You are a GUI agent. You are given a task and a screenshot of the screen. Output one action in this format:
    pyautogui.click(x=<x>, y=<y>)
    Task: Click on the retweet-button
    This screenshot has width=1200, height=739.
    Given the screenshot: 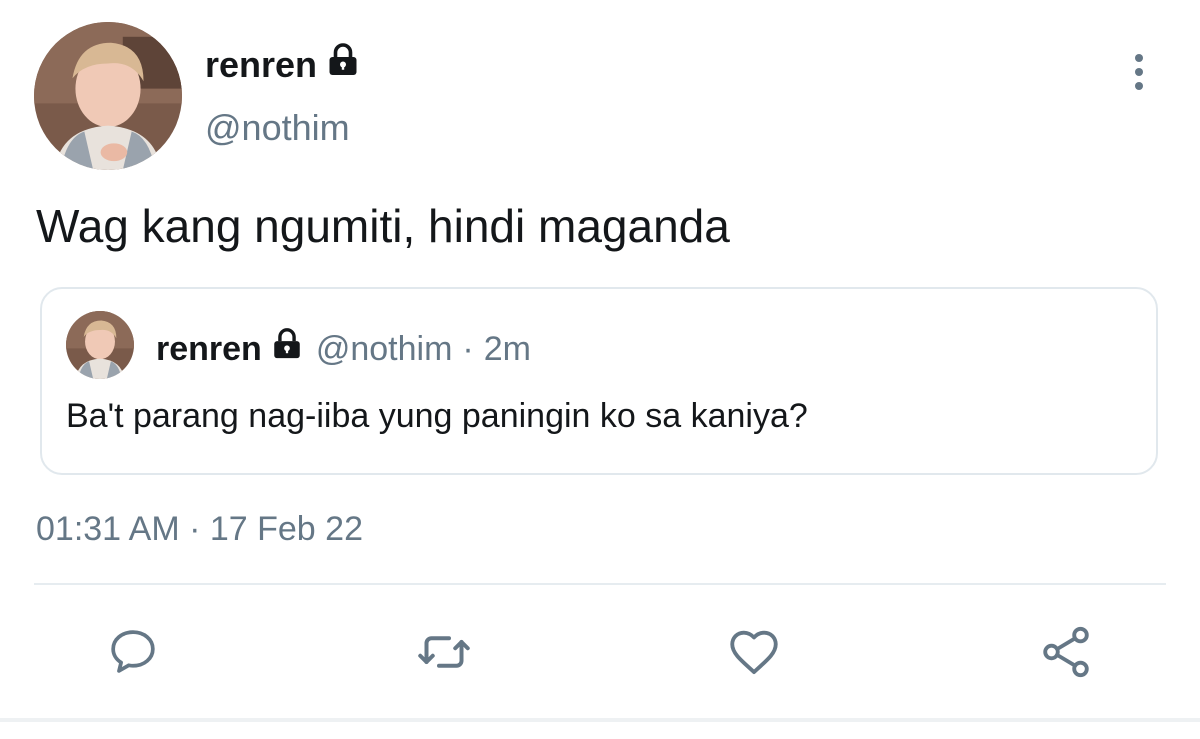 What is the action you would take?
    pyautogui.click(x=444, y=652)
    